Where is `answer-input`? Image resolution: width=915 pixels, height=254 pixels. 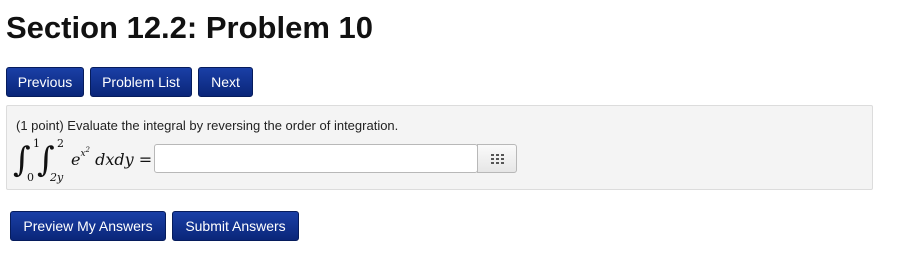
answer-input is located at coordinates (316, 158).